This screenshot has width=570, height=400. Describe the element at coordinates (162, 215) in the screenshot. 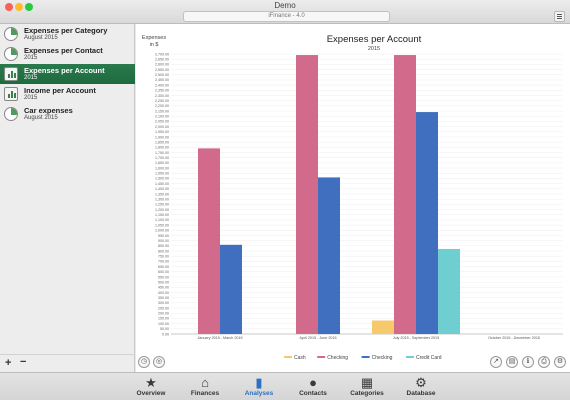

I see `y-tick-label: 1,150.00` at that location.